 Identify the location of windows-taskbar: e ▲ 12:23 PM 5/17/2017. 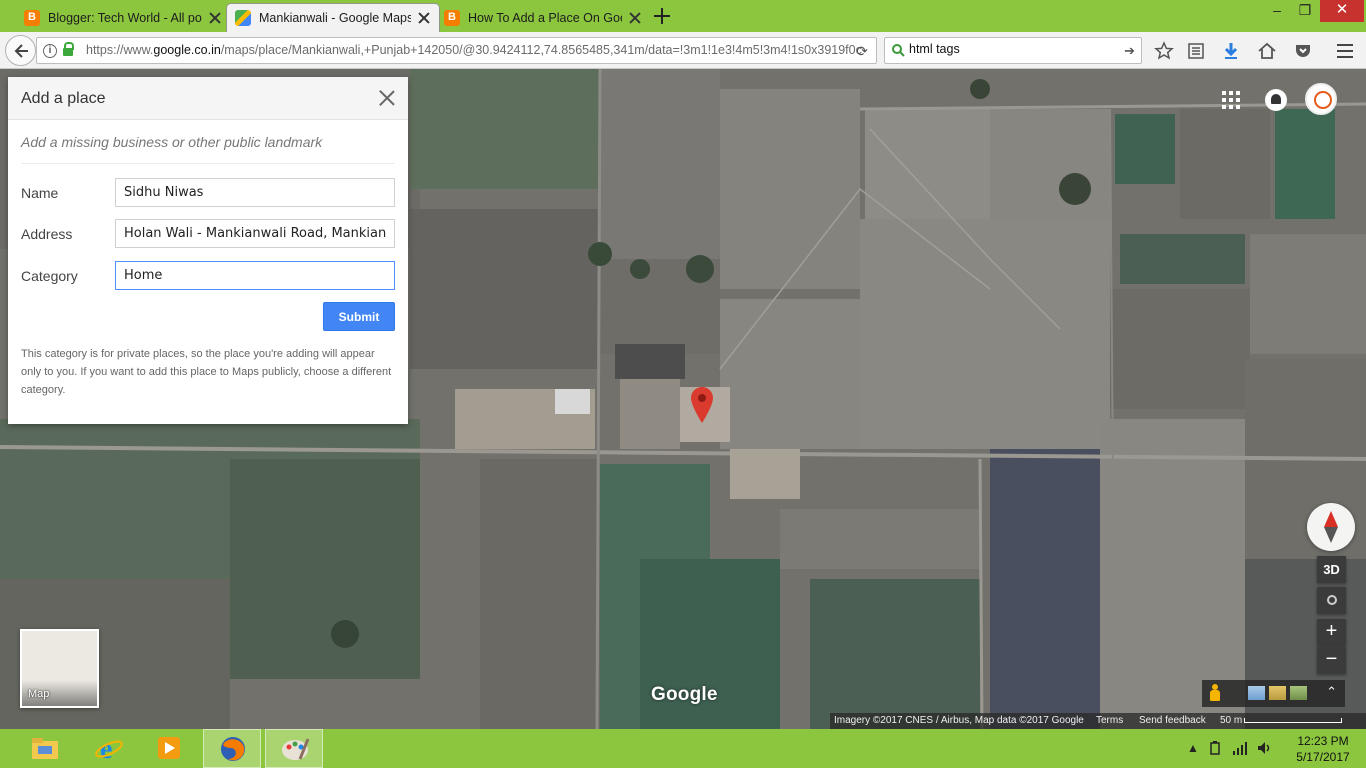
(683, 748).